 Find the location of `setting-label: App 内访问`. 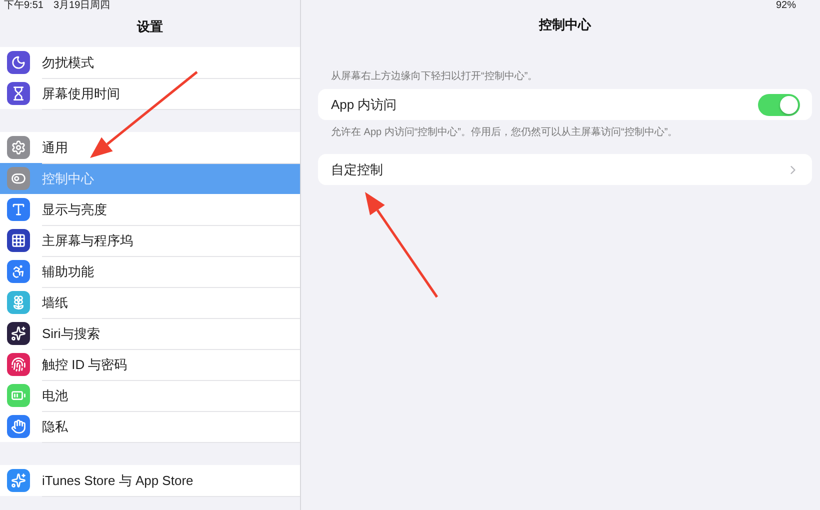

setting-label: App 内访问 is located at coordinates (364, 105).